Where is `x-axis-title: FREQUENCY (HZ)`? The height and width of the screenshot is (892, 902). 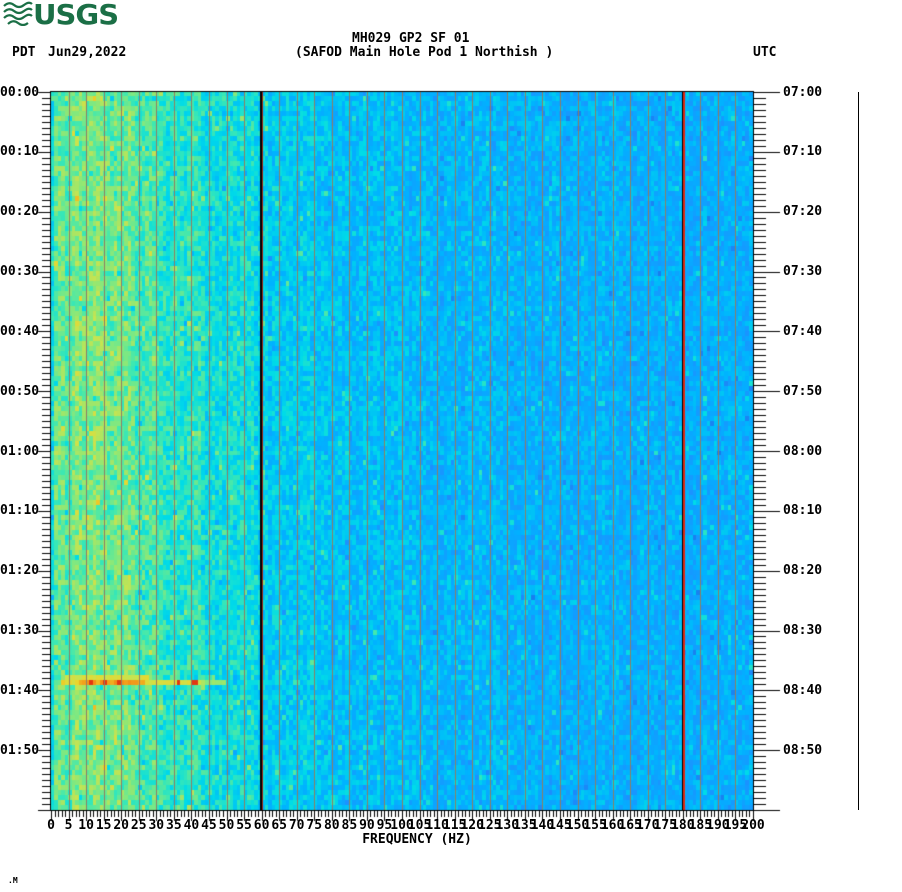
x-axis-title: FREQUENCY (HZ) is located at coordinates (417, 839).